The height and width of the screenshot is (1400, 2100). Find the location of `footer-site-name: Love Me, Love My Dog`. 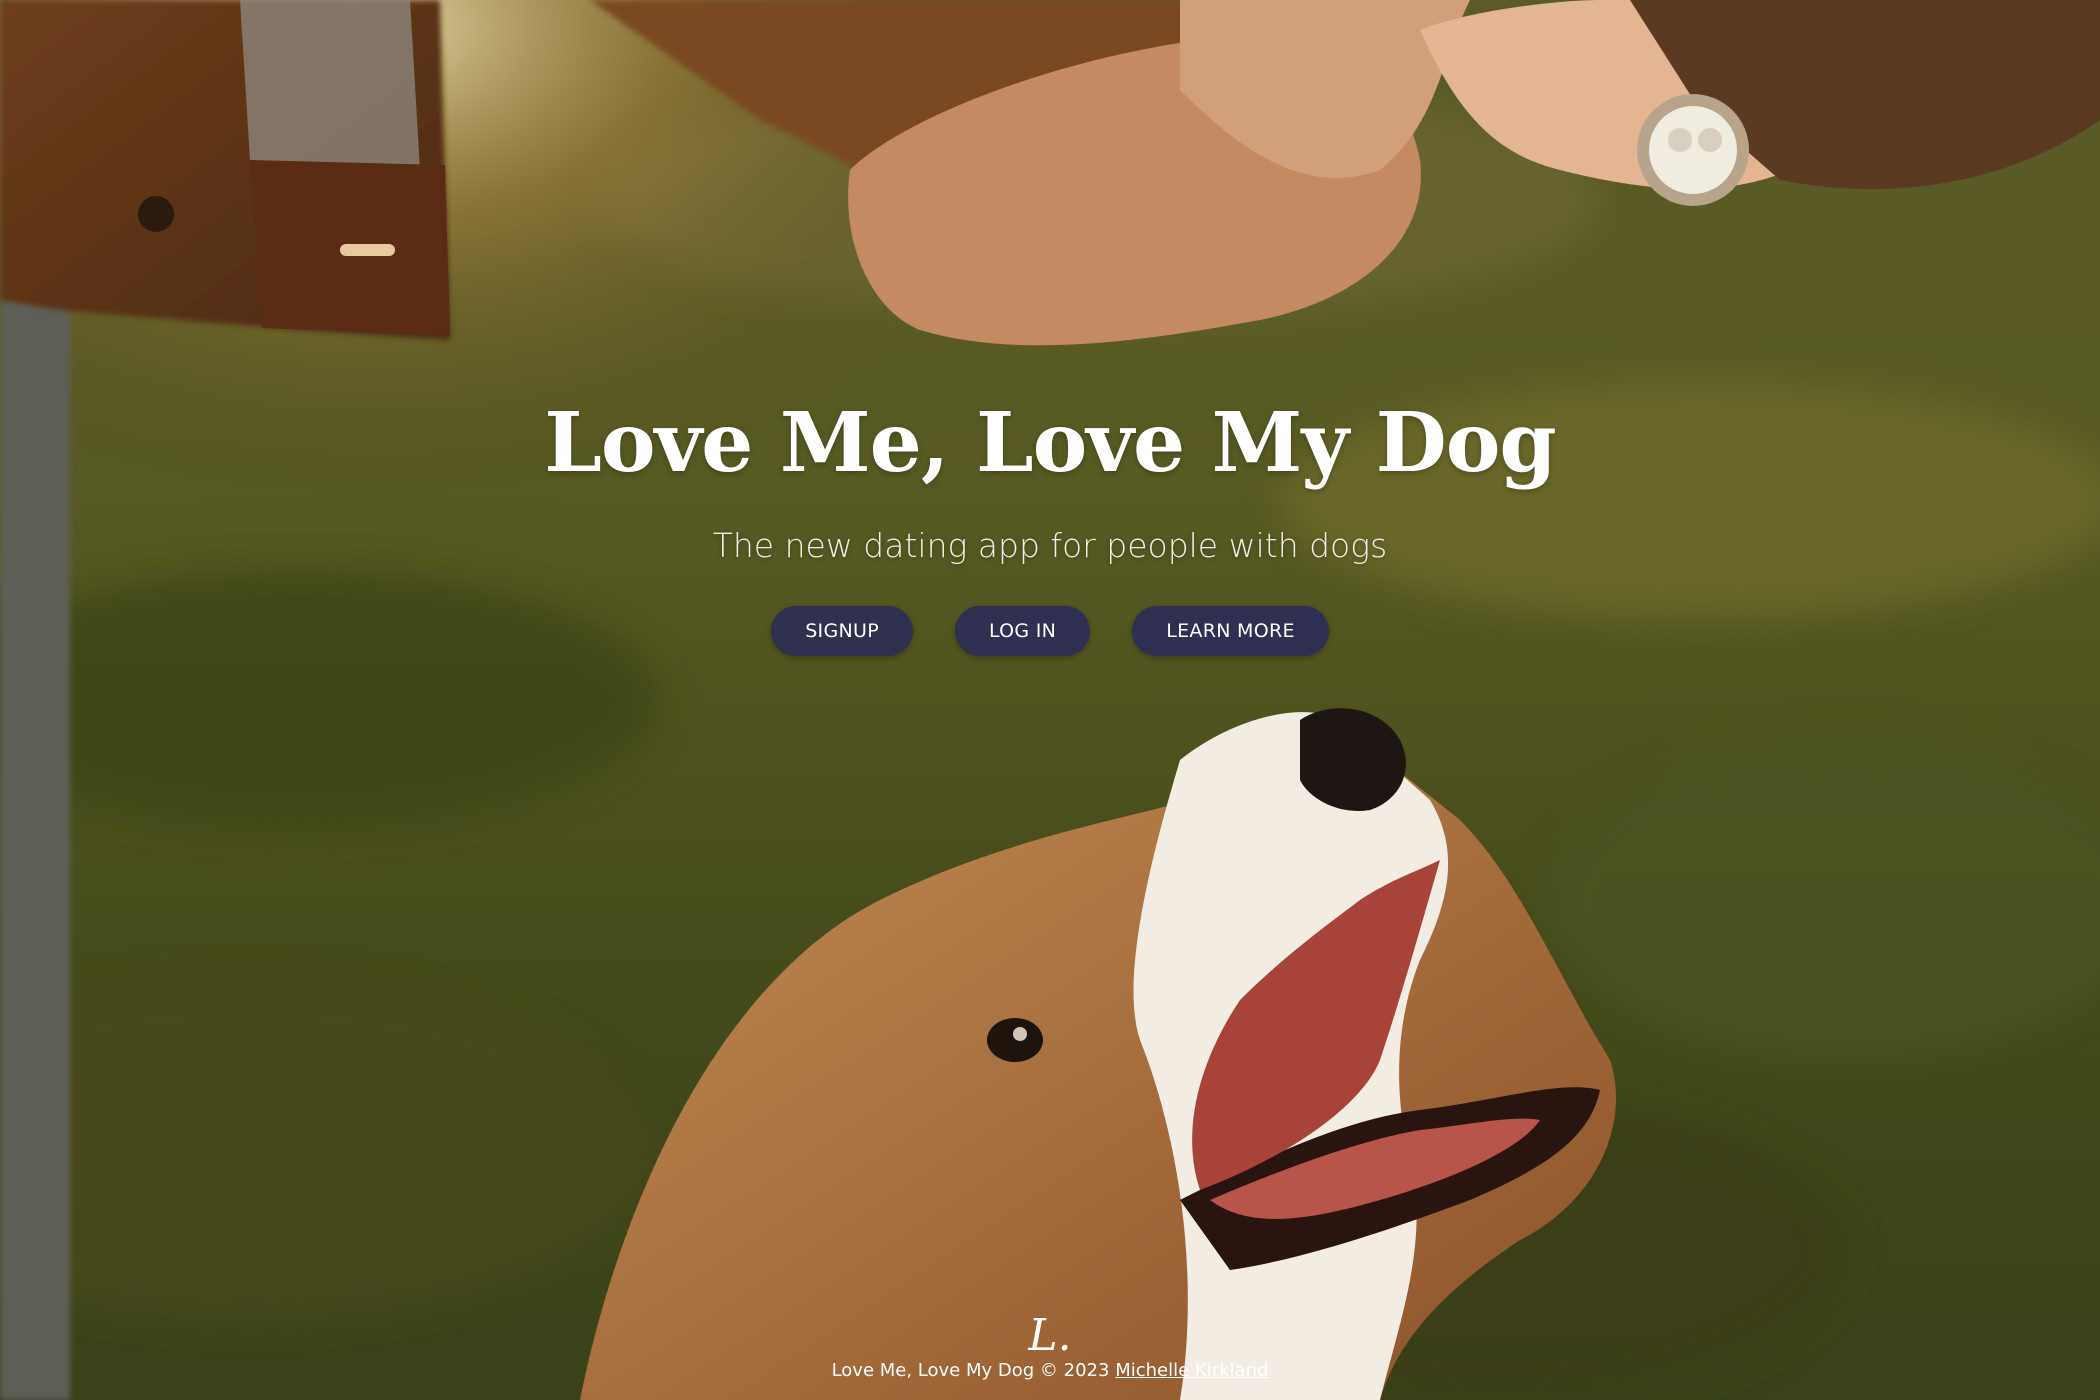

footer-site-name: Love Me, Love My Dog is located at coordinates (933, 1370).